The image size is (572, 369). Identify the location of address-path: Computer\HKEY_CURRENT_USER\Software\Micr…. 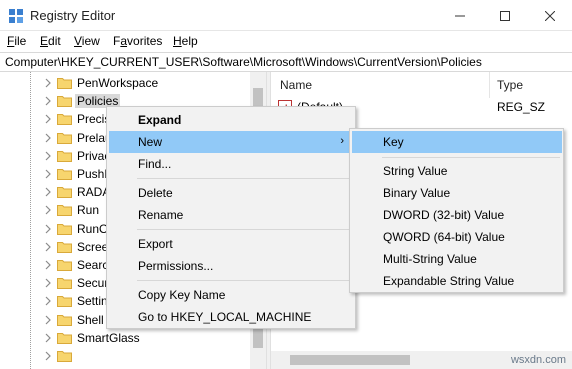
(243, 62).